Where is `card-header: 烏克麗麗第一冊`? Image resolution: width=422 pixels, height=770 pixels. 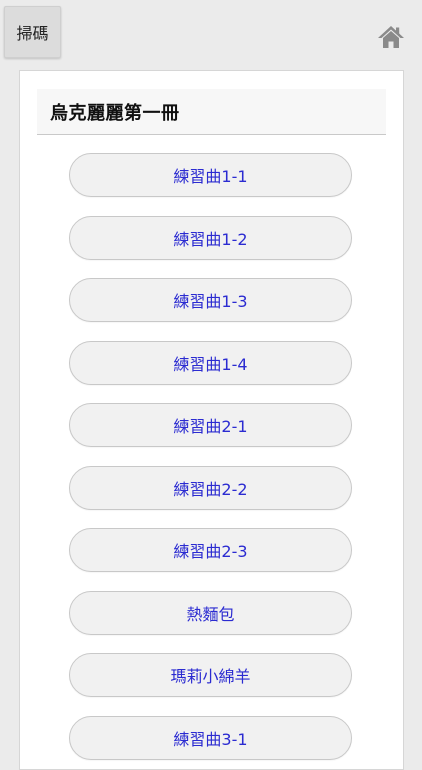
card-header: 烏克麗麗第一冊 is located at coordinates (211, 112).